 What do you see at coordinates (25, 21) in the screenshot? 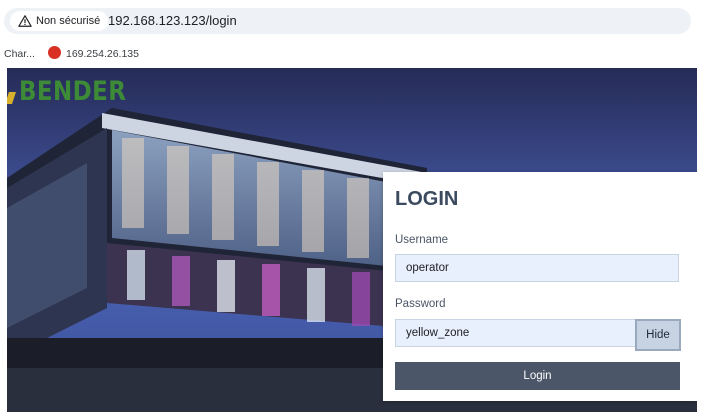
I see `warning-triangle-icon` at bounding box center [25, 21].